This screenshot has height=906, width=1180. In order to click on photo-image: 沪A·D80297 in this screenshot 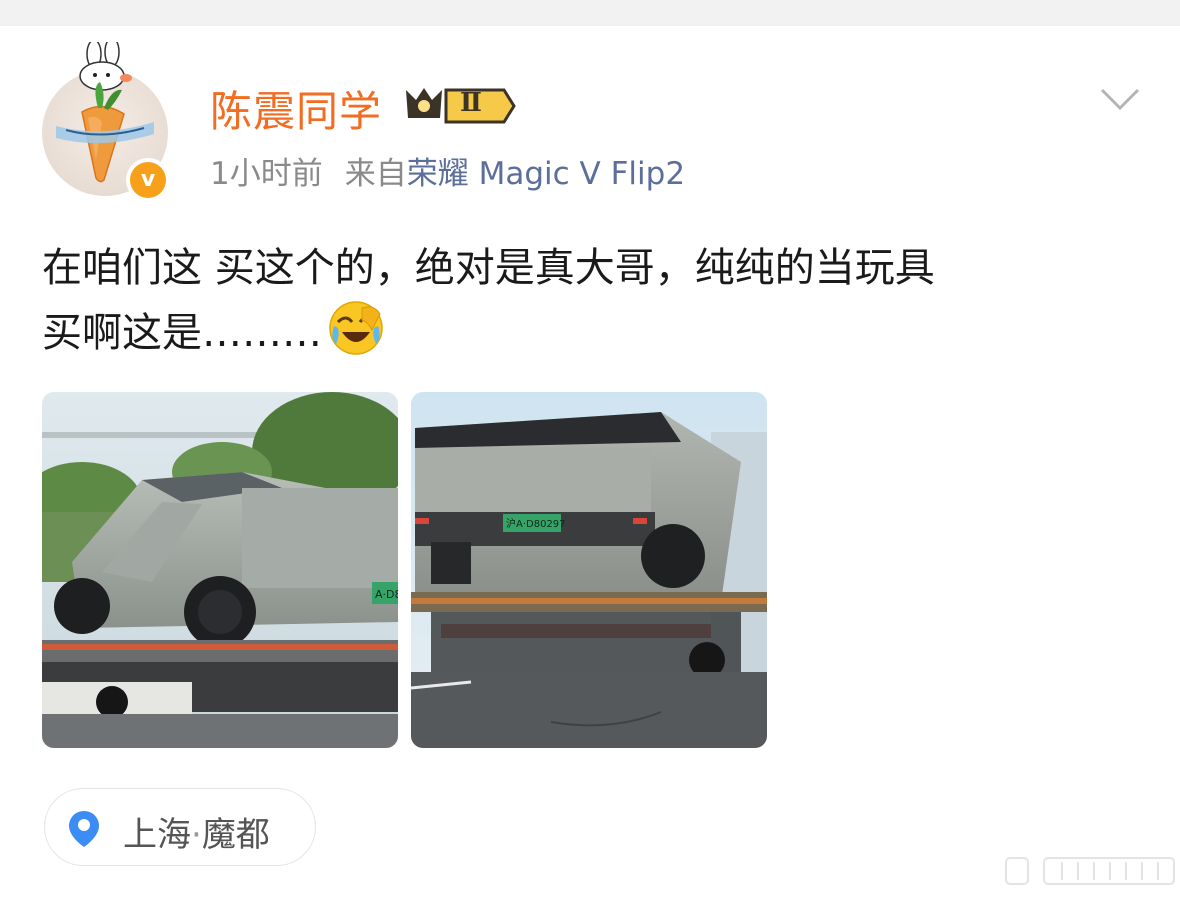, I will do `click(589, 570)`.